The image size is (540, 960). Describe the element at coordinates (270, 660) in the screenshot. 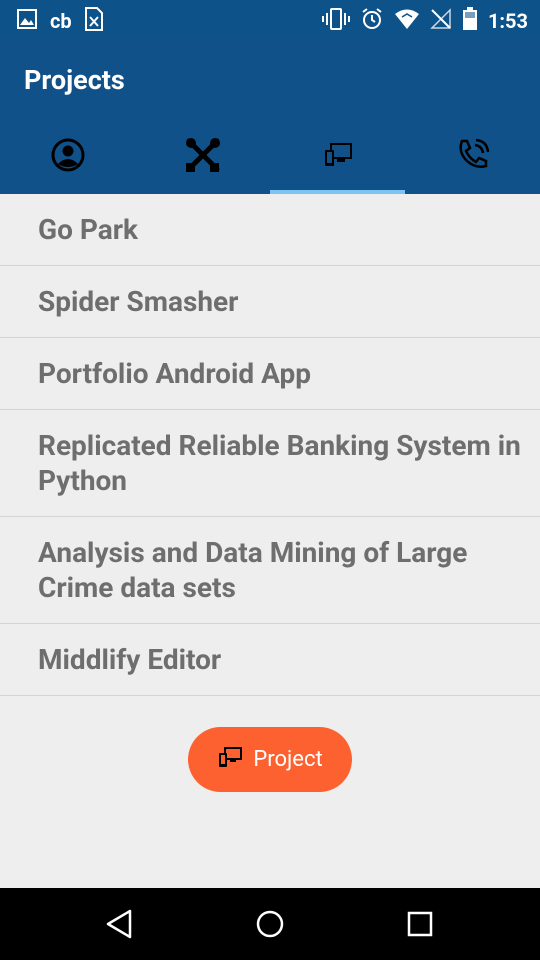

I see `list-item: Middlify Editor` at that location.